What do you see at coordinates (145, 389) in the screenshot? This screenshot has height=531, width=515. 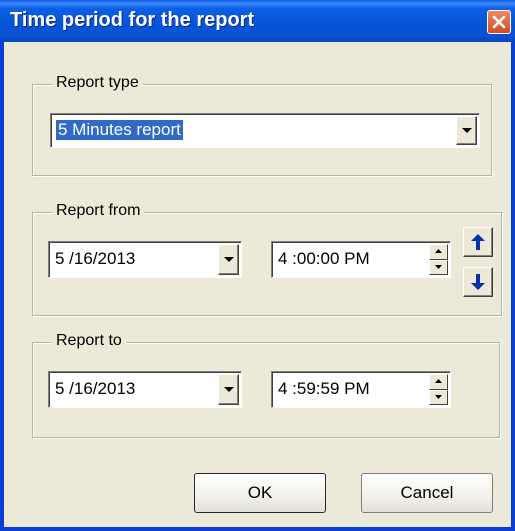 I see `report-to-date-select: 5 /16/2013` at bounding box center [145, 389].